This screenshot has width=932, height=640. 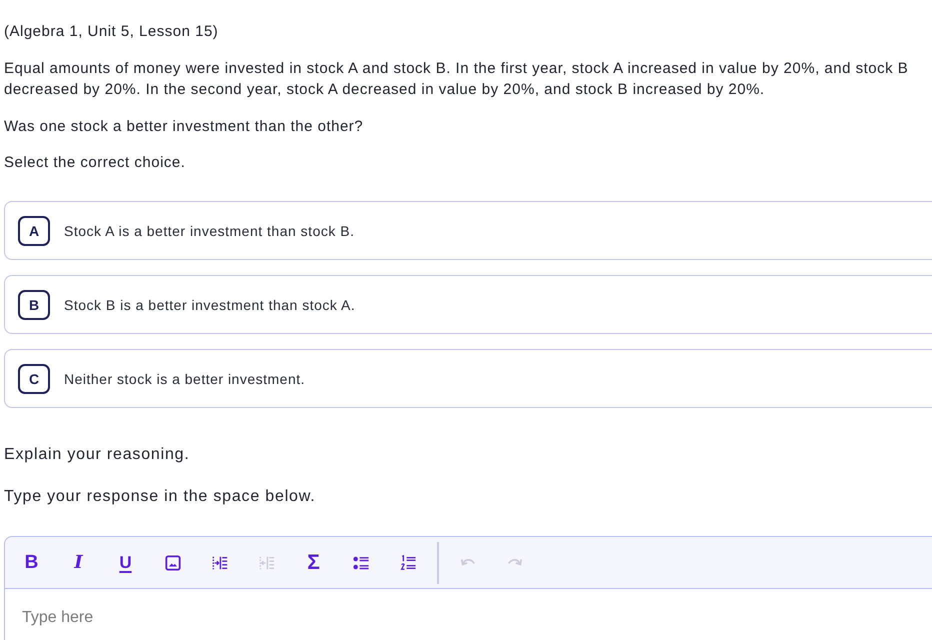 I want to click on numbered-list-icon, so click(x=408, y=562).